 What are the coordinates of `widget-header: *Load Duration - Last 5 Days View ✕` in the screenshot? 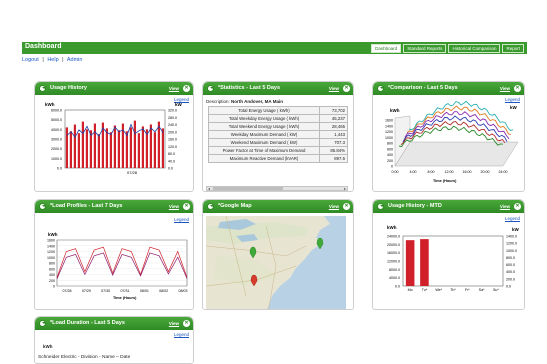 It's located at (114, 323).